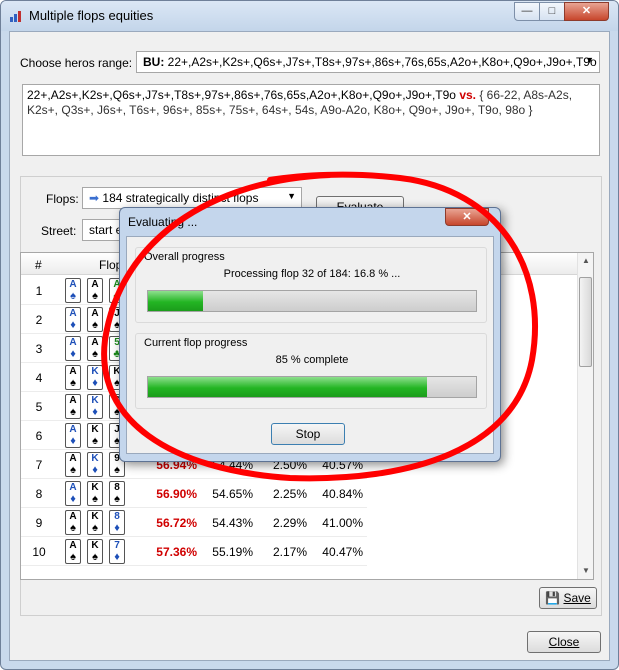 This screenshot has height=670, width=619. What do you see at coordinates (176, 523) in the screenshot?
I see `equity-cell: 56.72%` at bounding box center [176, 523].